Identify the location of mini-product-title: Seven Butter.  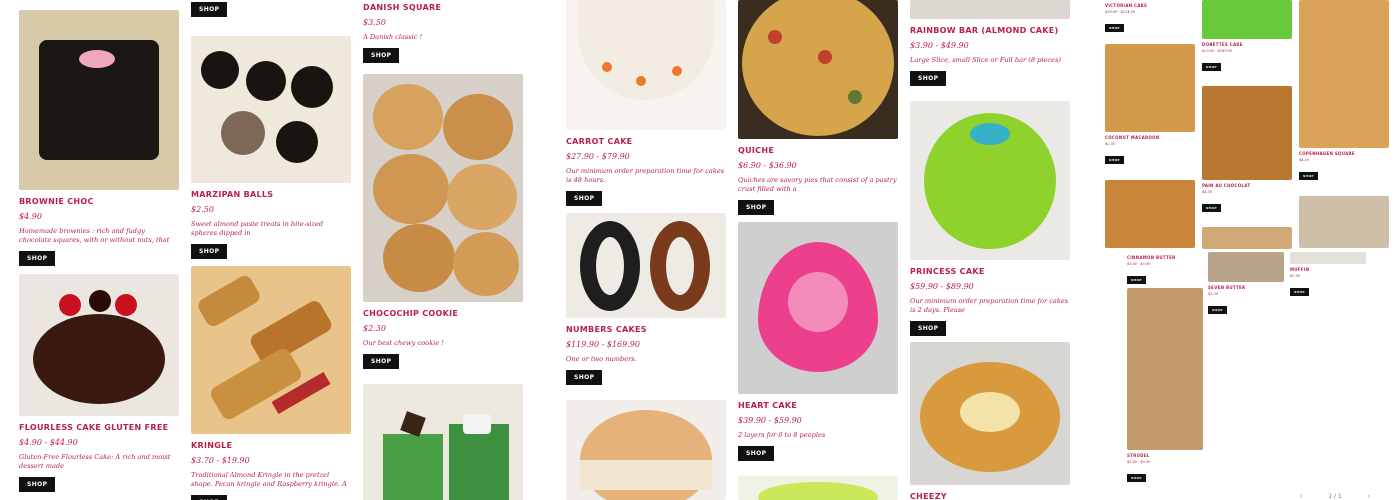
(1246, 287).